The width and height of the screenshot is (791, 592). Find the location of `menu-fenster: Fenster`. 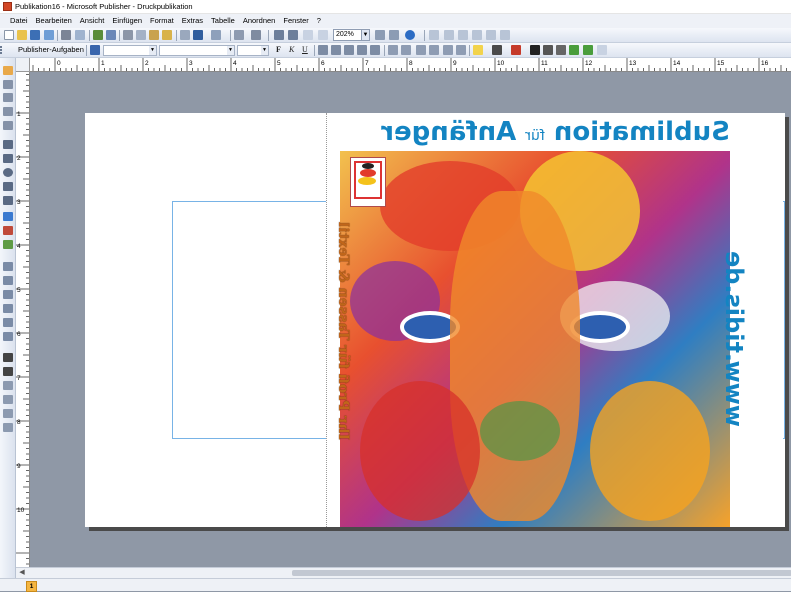

menu-fenster: Fenster is located at coordinates (295, 21).